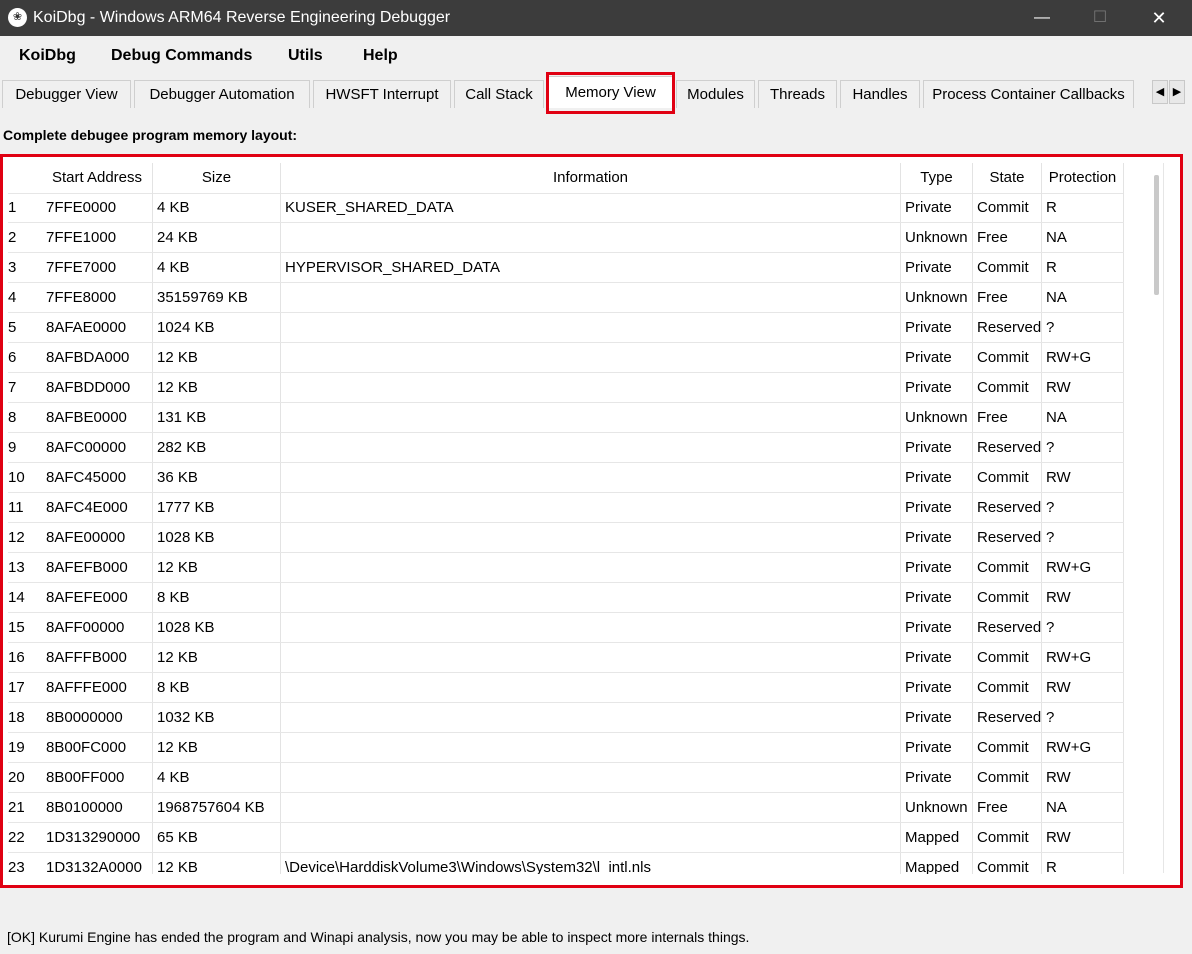 The width and height of the screenshot is (1192, 954). What do you see at coordinates (566, 598) in the screenshot?
I see `table-row: 14 8AFEFE000 8 KB Private Commit RW` at bounding box center [566, 598].